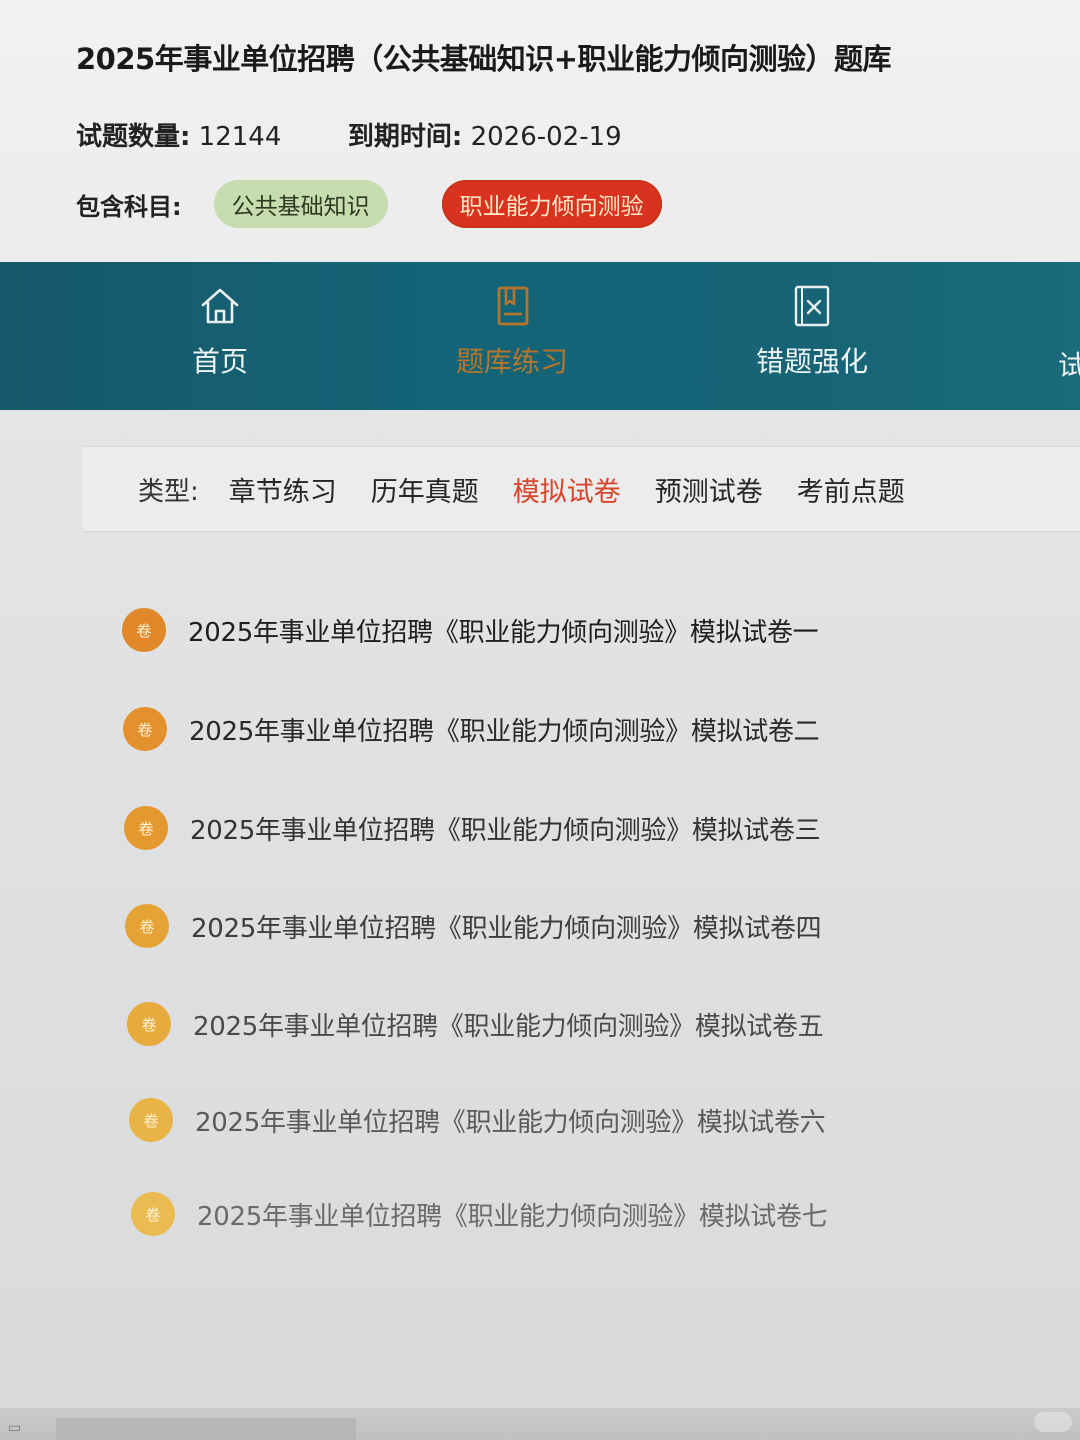  What do you see at coordinates (811, 361) in the screenshot?
I see `nav-label-wrong-questions: 错题强化` at bounding box center [811, 361].